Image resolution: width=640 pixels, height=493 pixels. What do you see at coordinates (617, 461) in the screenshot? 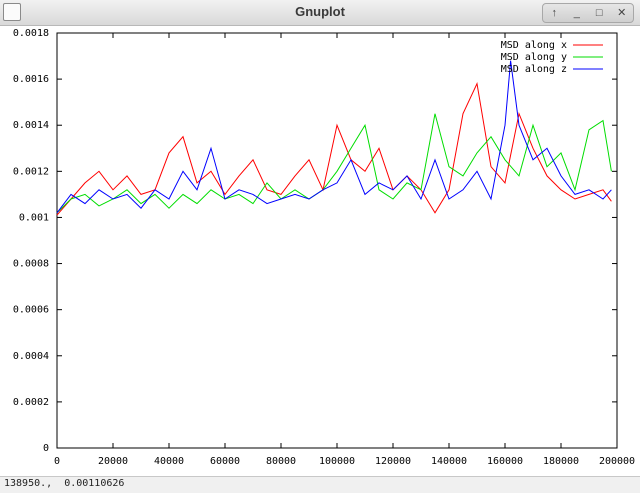
I see `x-tick-label: 200000` at bounding box center [617, 461].